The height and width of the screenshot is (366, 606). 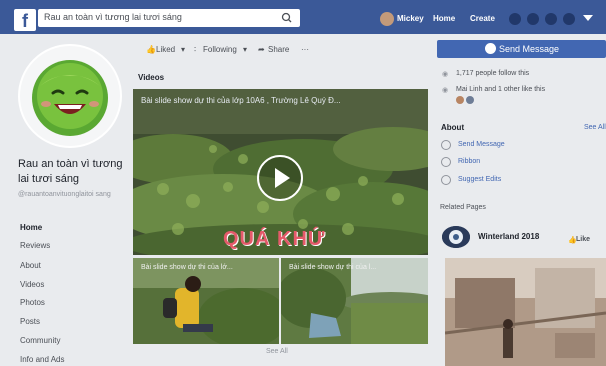 I want to click on related-page-avatar, so click(x=456, y=237).